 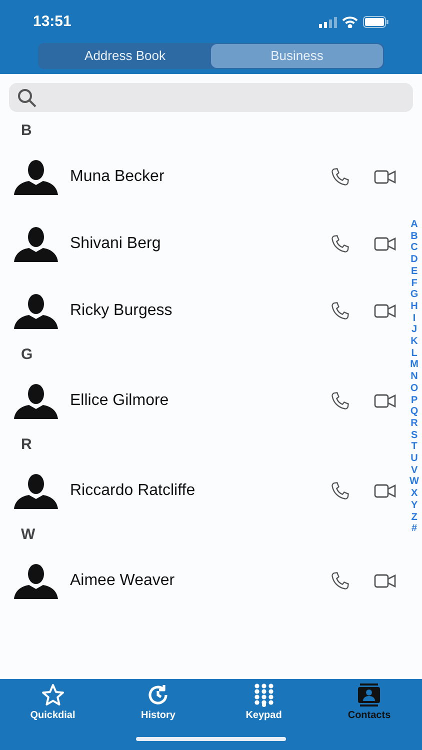 I want to click on index-letter: U, so click(x=414, y=459).